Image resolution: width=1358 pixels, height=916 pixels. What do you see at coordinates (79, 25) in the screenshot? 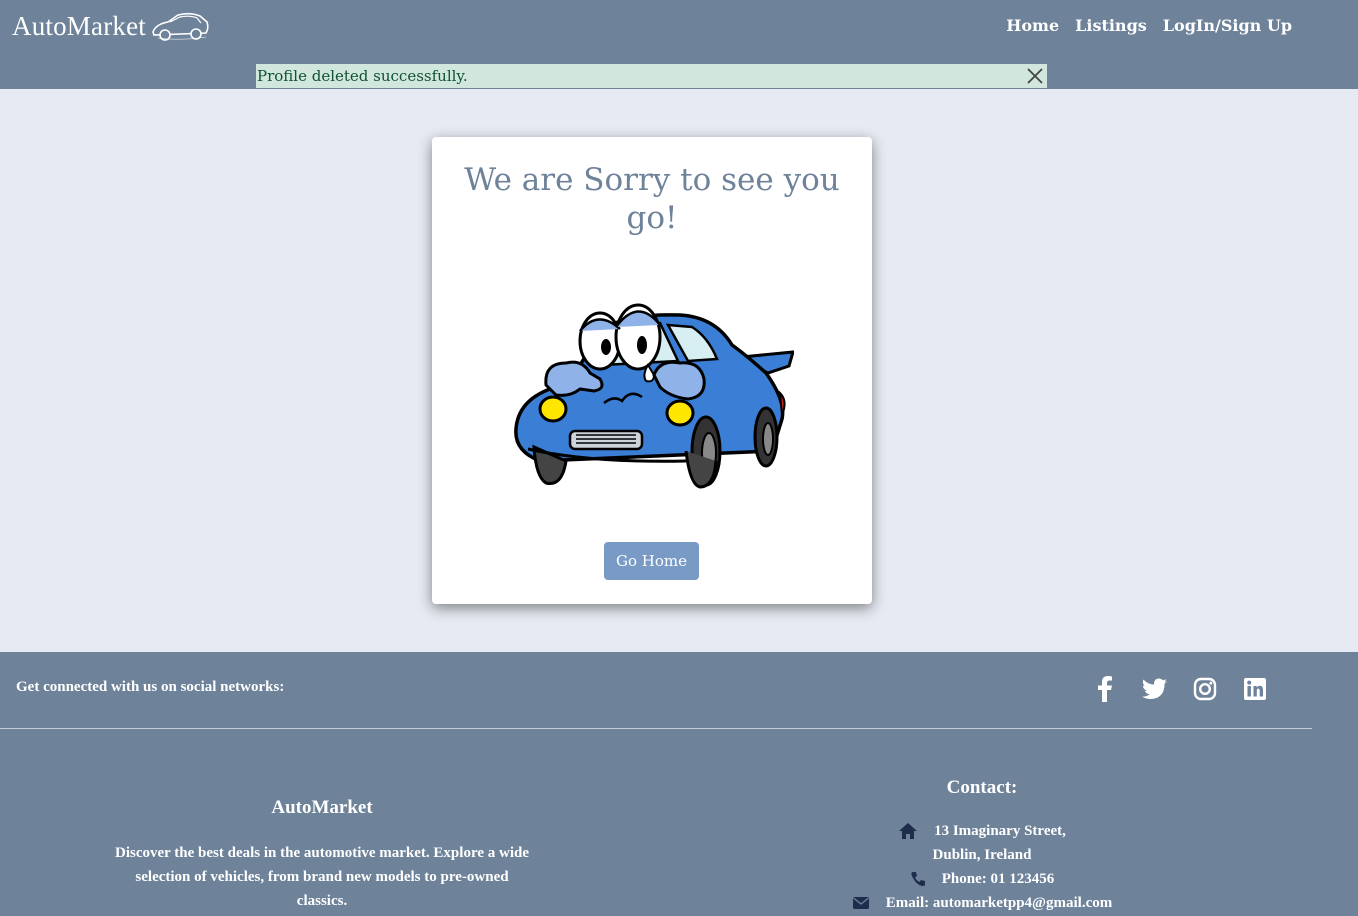
I see `brand-name: AutoMarket` at bounding box center [79, 25].